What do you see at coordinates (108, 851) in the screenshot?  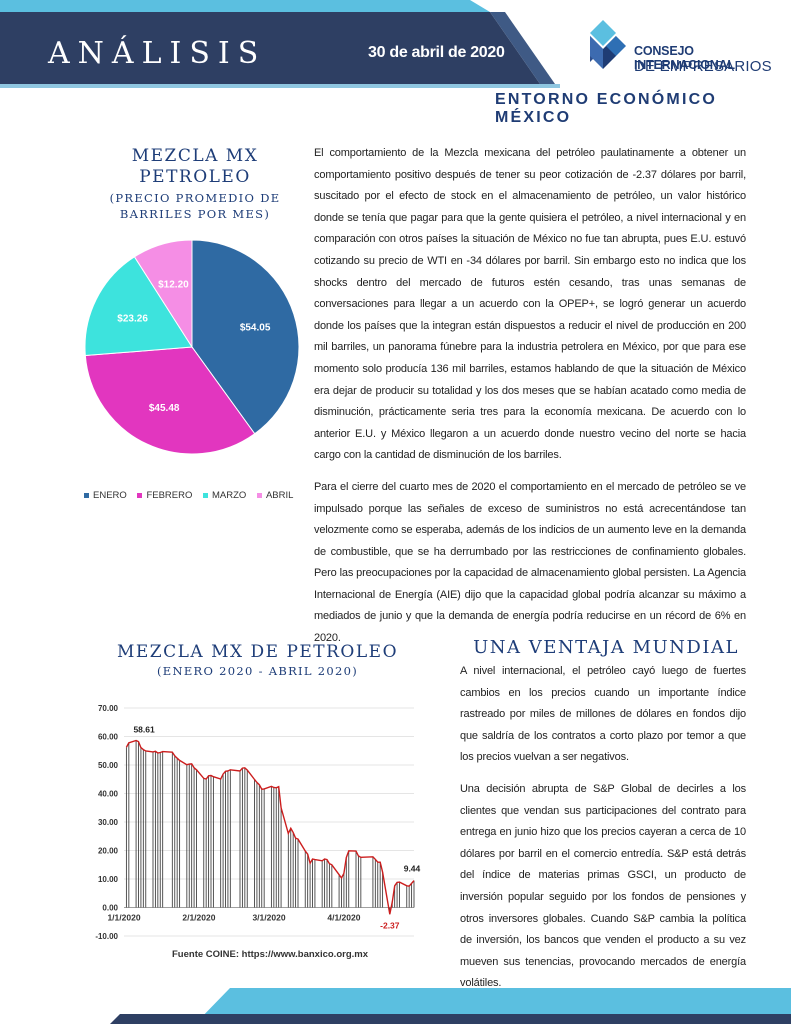 I see `y-tick-label: 20.00` at bounding box center [108, 851].